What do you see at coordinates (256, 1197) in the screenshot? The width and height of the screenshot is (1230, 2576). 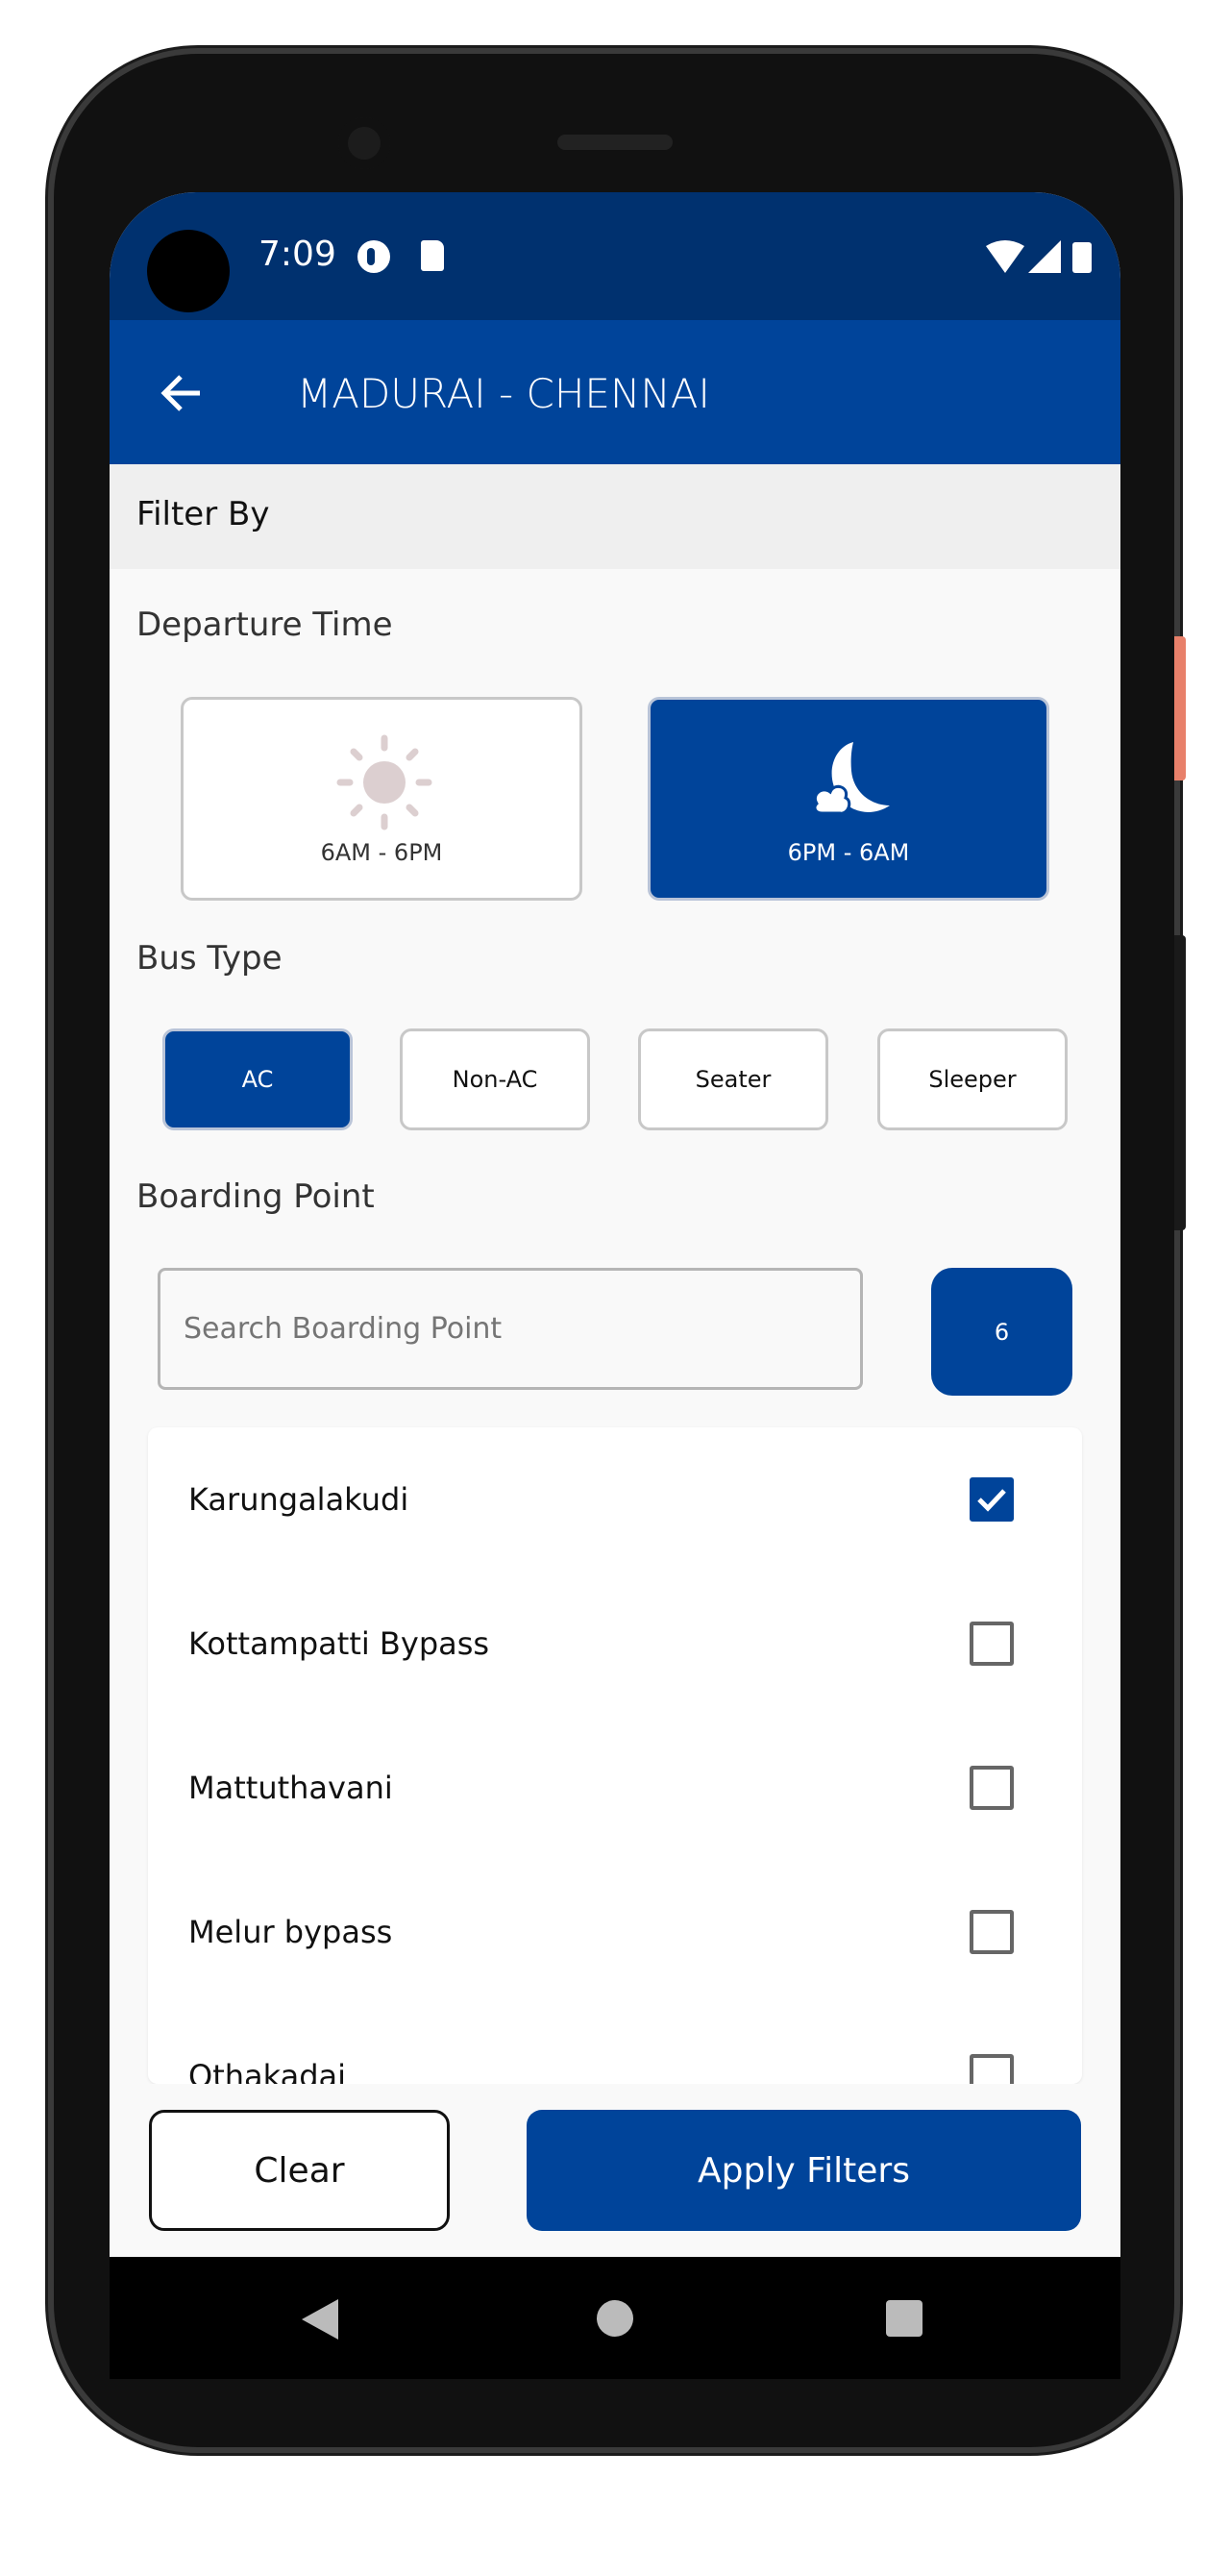 I see `boarding-point-label: Boarding Point` at bounding box center [256, 1197].